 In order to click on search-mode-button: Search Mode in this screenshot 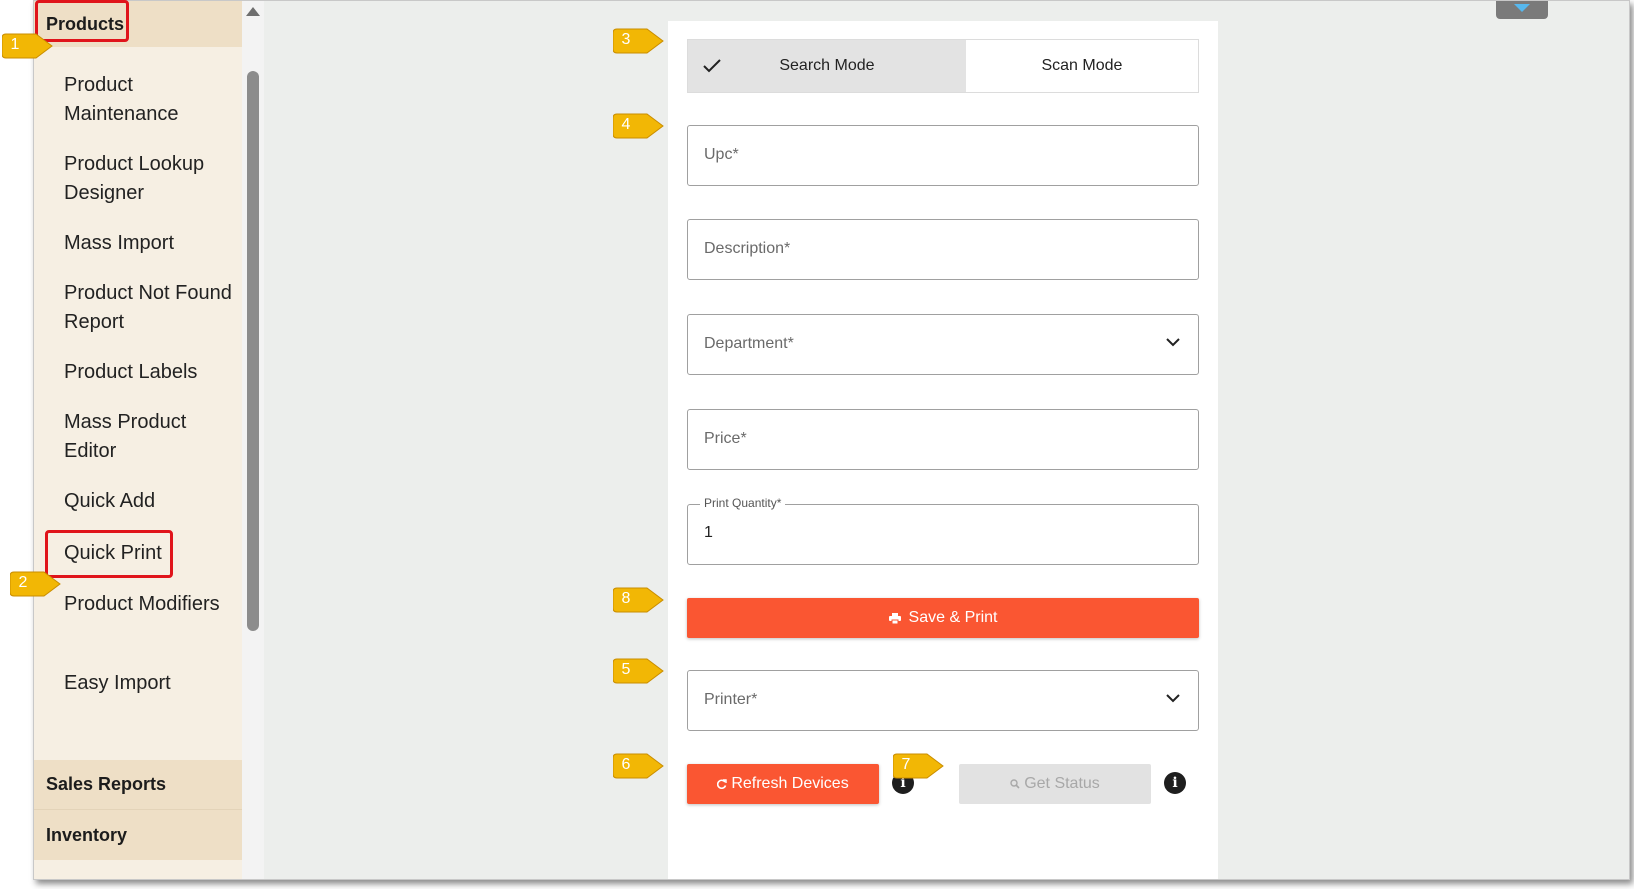, I will do `click(827, 66)`.